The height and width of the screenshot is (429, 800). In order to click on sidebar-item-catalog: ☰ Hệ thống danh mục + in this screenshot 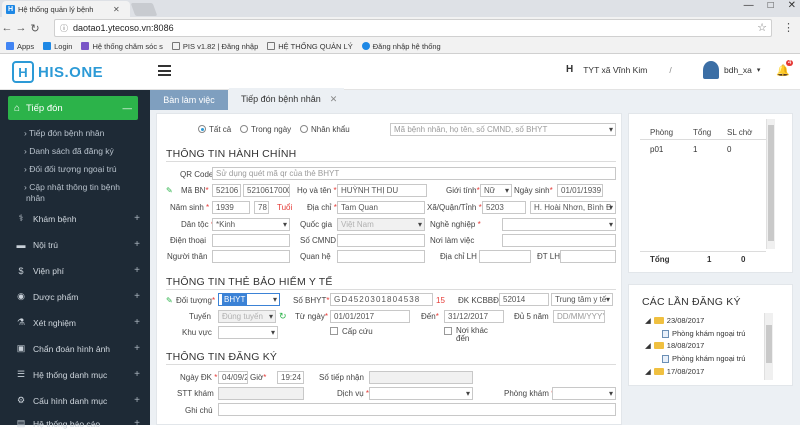, I will do `click(78, 374)`.